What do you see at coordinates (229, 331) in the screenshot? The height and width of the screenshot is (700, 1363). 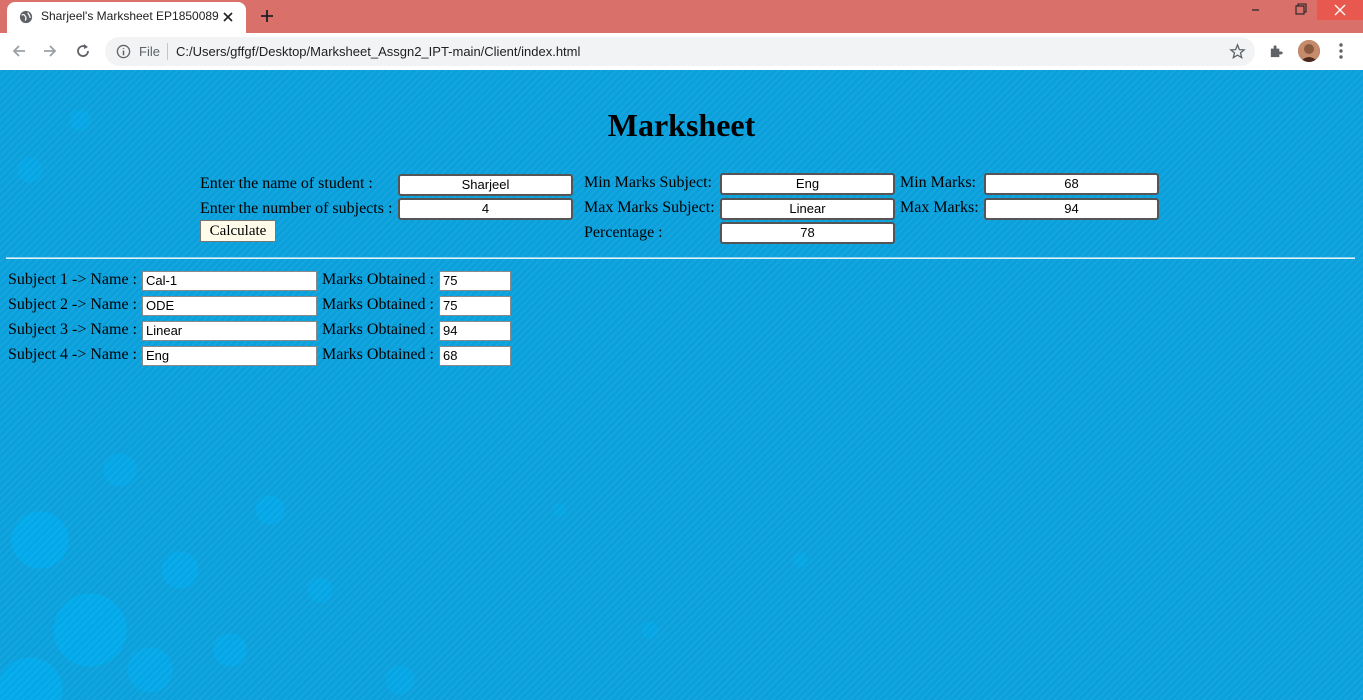 I see `subject-name-input: Linear` at bounding box center [229, 331].